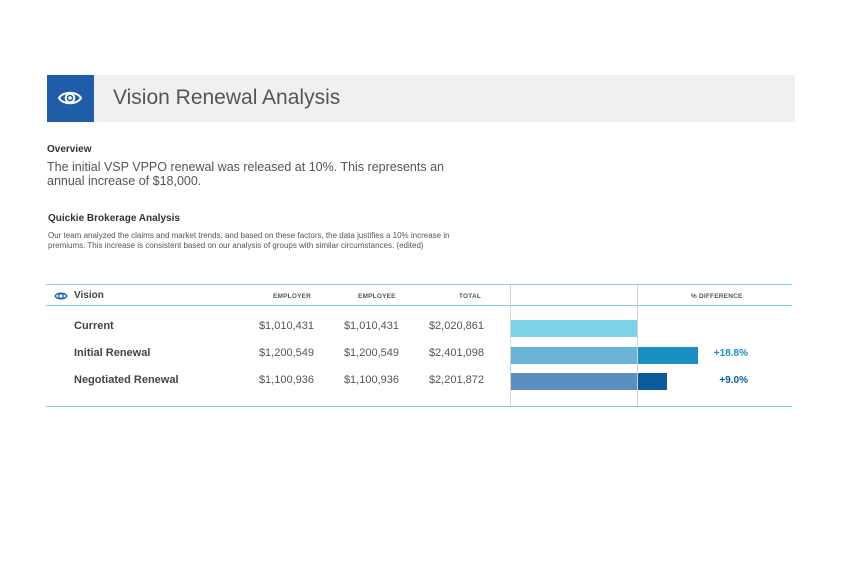 The width and height of the screenshot is (842, 586). I want to click on cell-employee: $1,100,936, so click(371, 380).